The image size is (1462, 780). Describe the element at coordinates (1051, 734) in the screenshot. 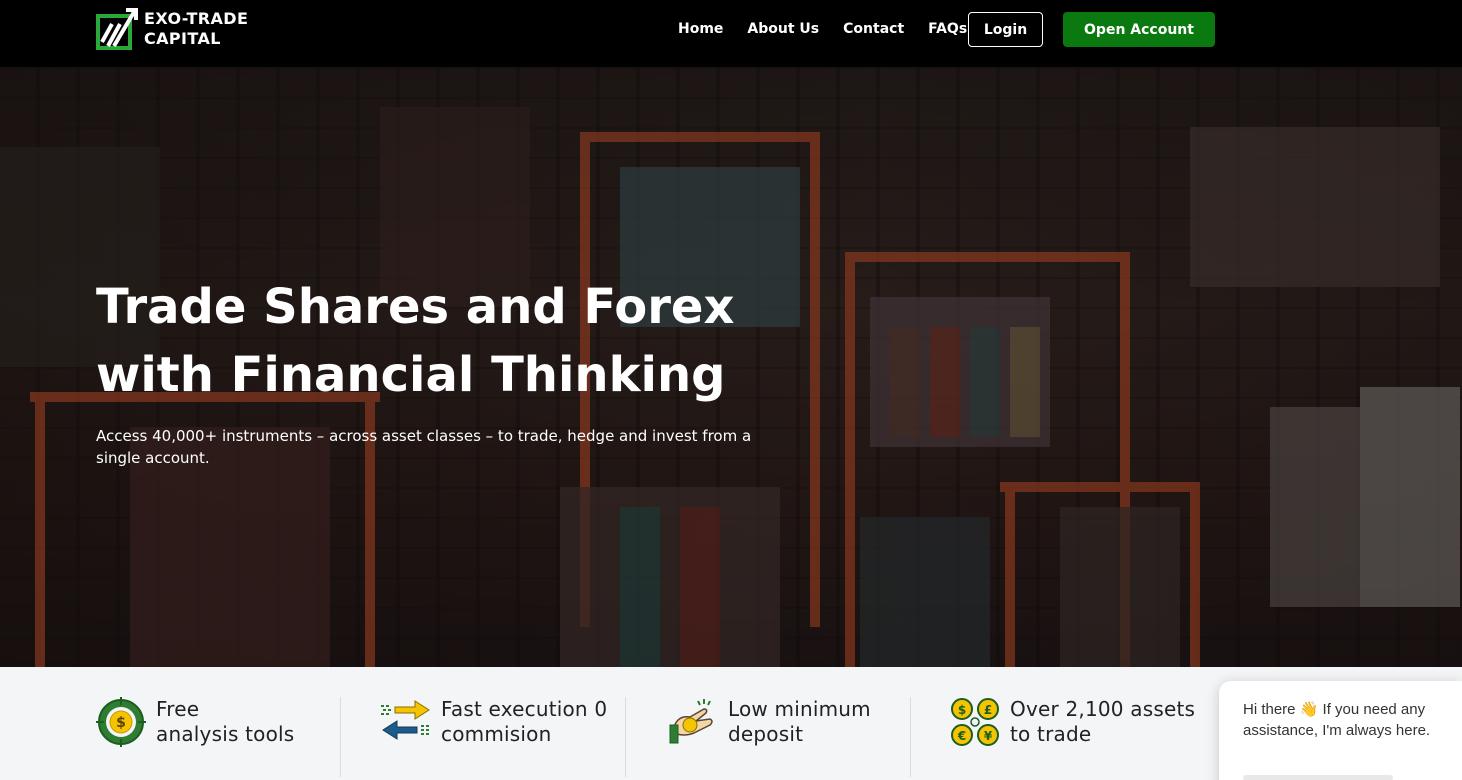

I see `feature-4-line2: to trade` at that location.